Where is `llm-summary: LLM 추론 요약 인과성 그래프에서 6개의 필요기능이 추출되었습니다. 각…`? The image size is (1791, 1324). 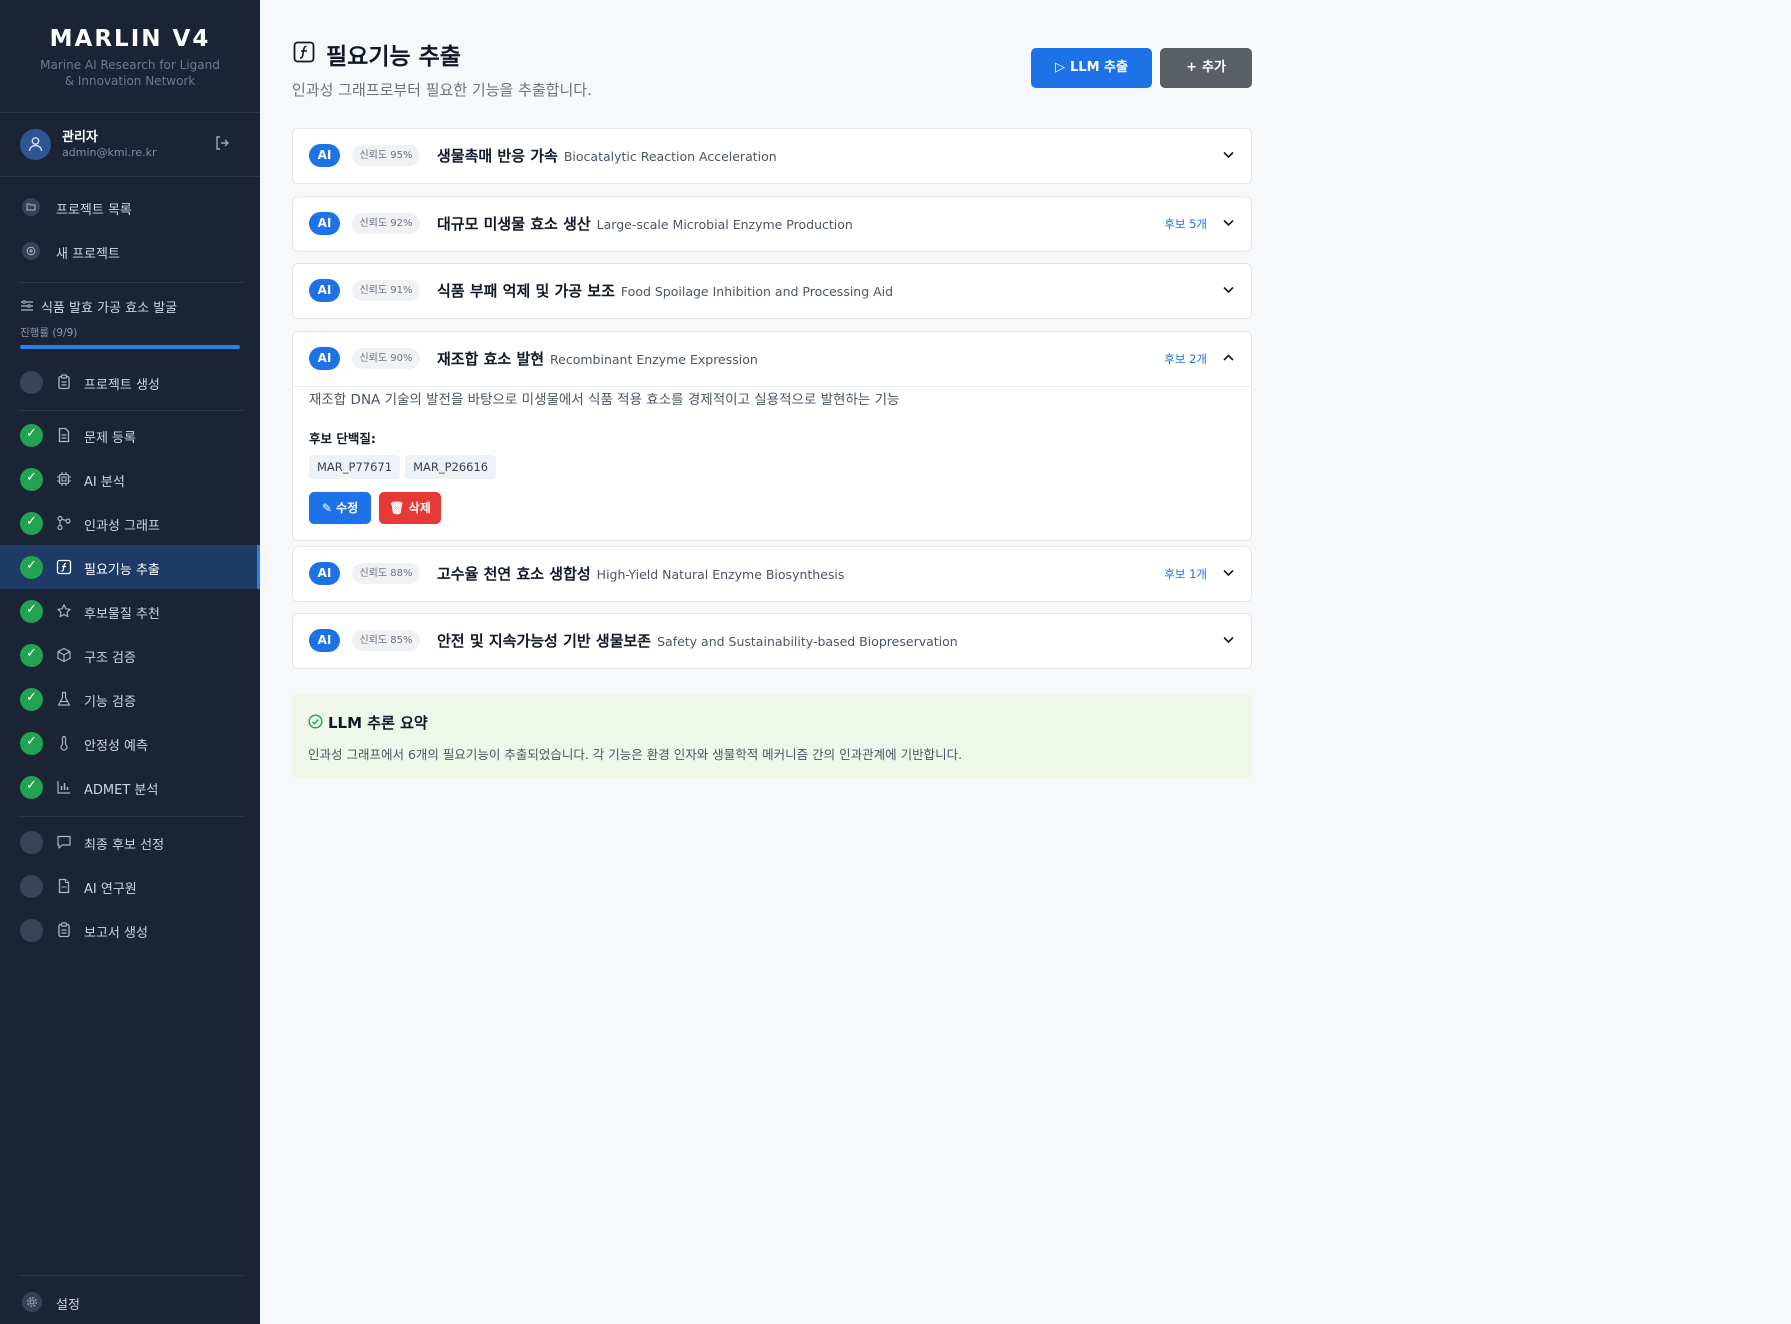
llm-summary: LLM 추론 요약 인과성 그래프에서 6개의 필요기능이 추출되었습니다. 각… is located at coordinates (772, 736).